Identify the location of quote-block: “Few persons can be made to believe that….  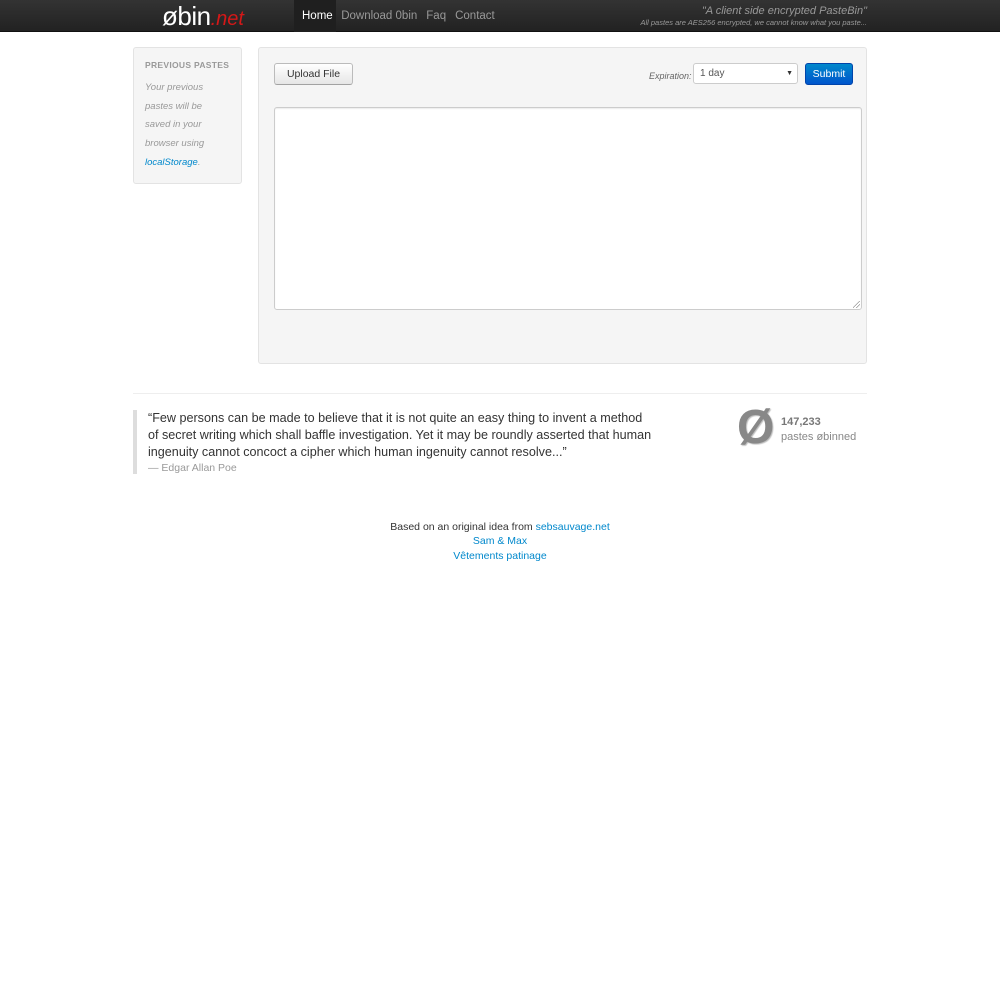
(393, 442).